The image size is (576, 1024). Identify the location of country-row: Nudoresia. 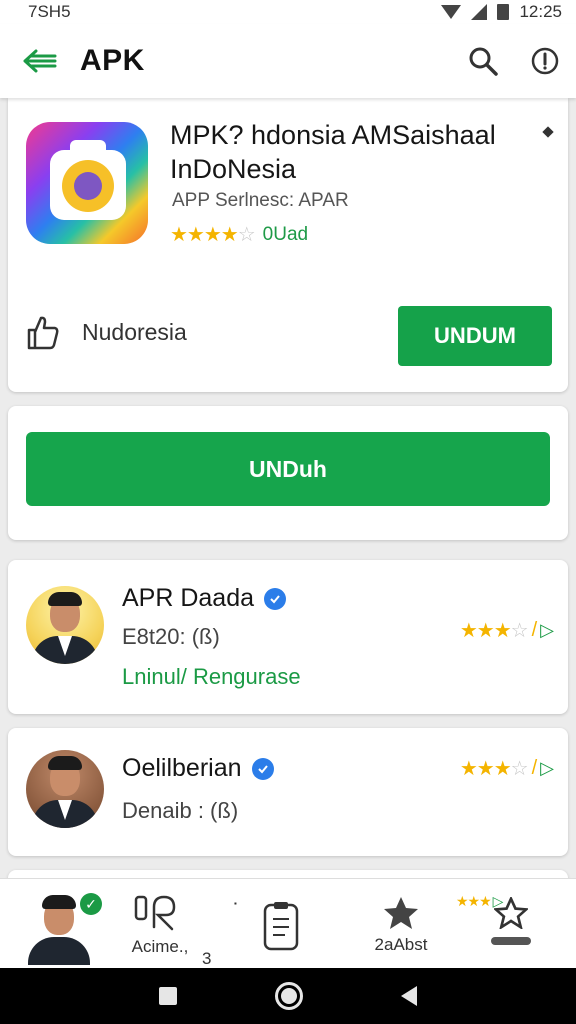
(106, 332).